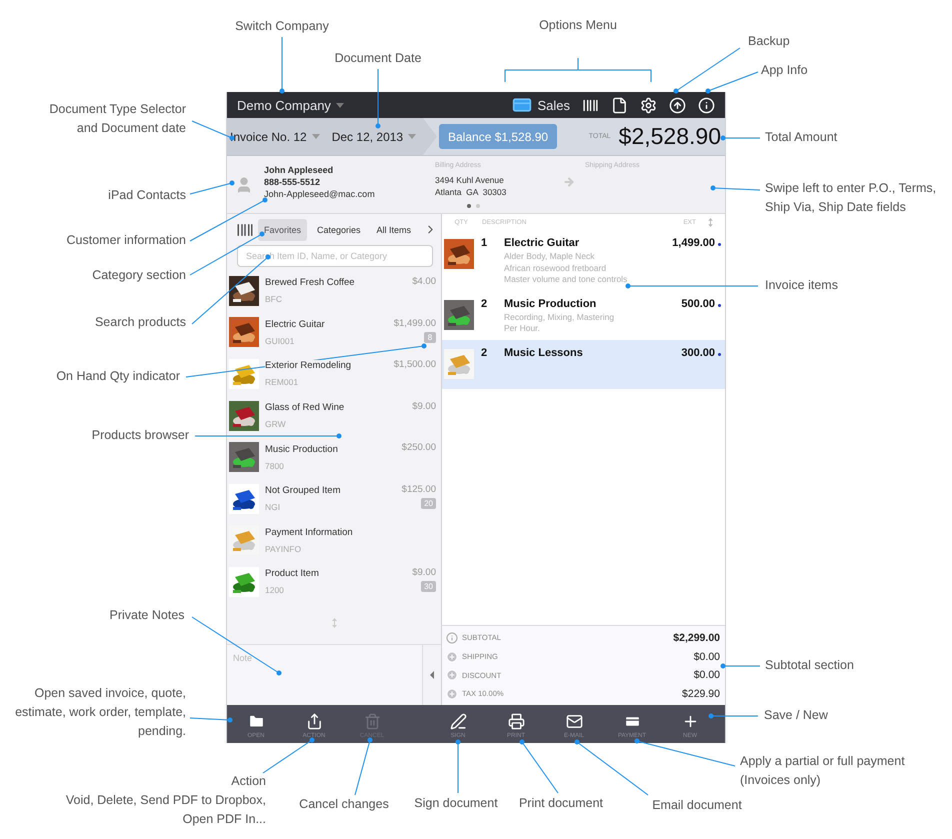 Image resolution: width=952 pixels, height=839 pixels. Describe the element at coordinates (701, 694) in the screenshot. I see `total-value: $229.90` at that location.